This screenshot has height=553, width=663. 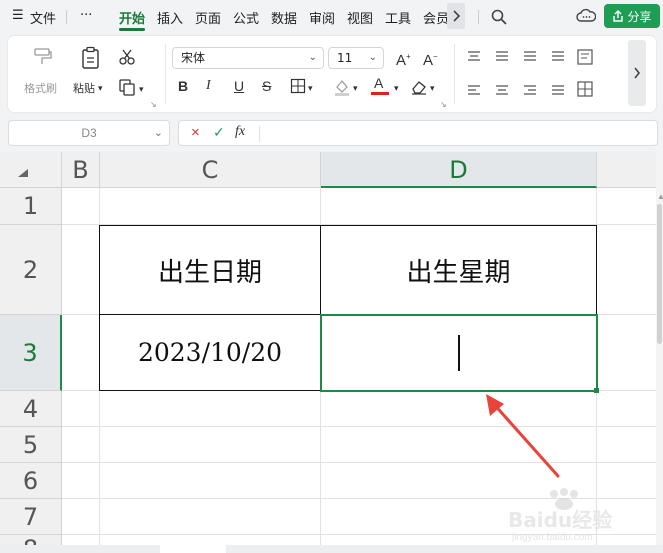 What do you see at coordinates (430, 59) in the screenshot?
I see `decrease-font-icon: A−` at bounding box center [430, 59].